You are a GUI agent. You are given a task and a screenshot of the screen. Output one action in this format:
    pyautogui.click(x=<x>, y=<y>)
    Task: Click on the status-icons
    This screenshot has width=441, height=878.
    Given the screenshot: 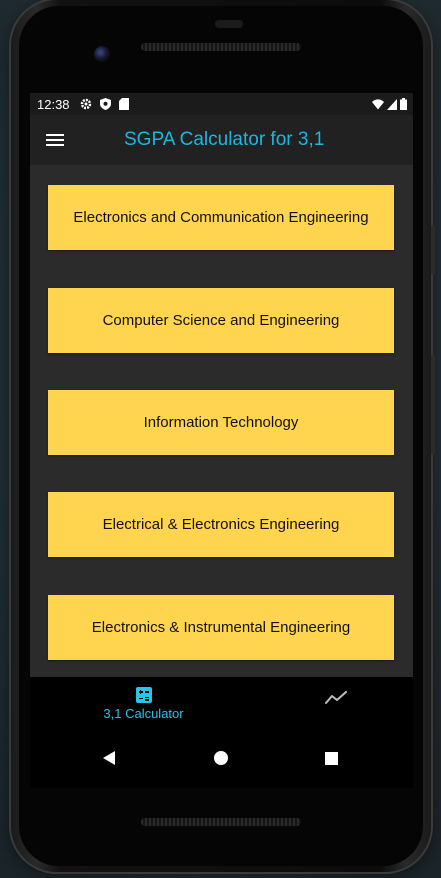 What is the action you would take?
    pyautogui.click(x=104, y=104)
    